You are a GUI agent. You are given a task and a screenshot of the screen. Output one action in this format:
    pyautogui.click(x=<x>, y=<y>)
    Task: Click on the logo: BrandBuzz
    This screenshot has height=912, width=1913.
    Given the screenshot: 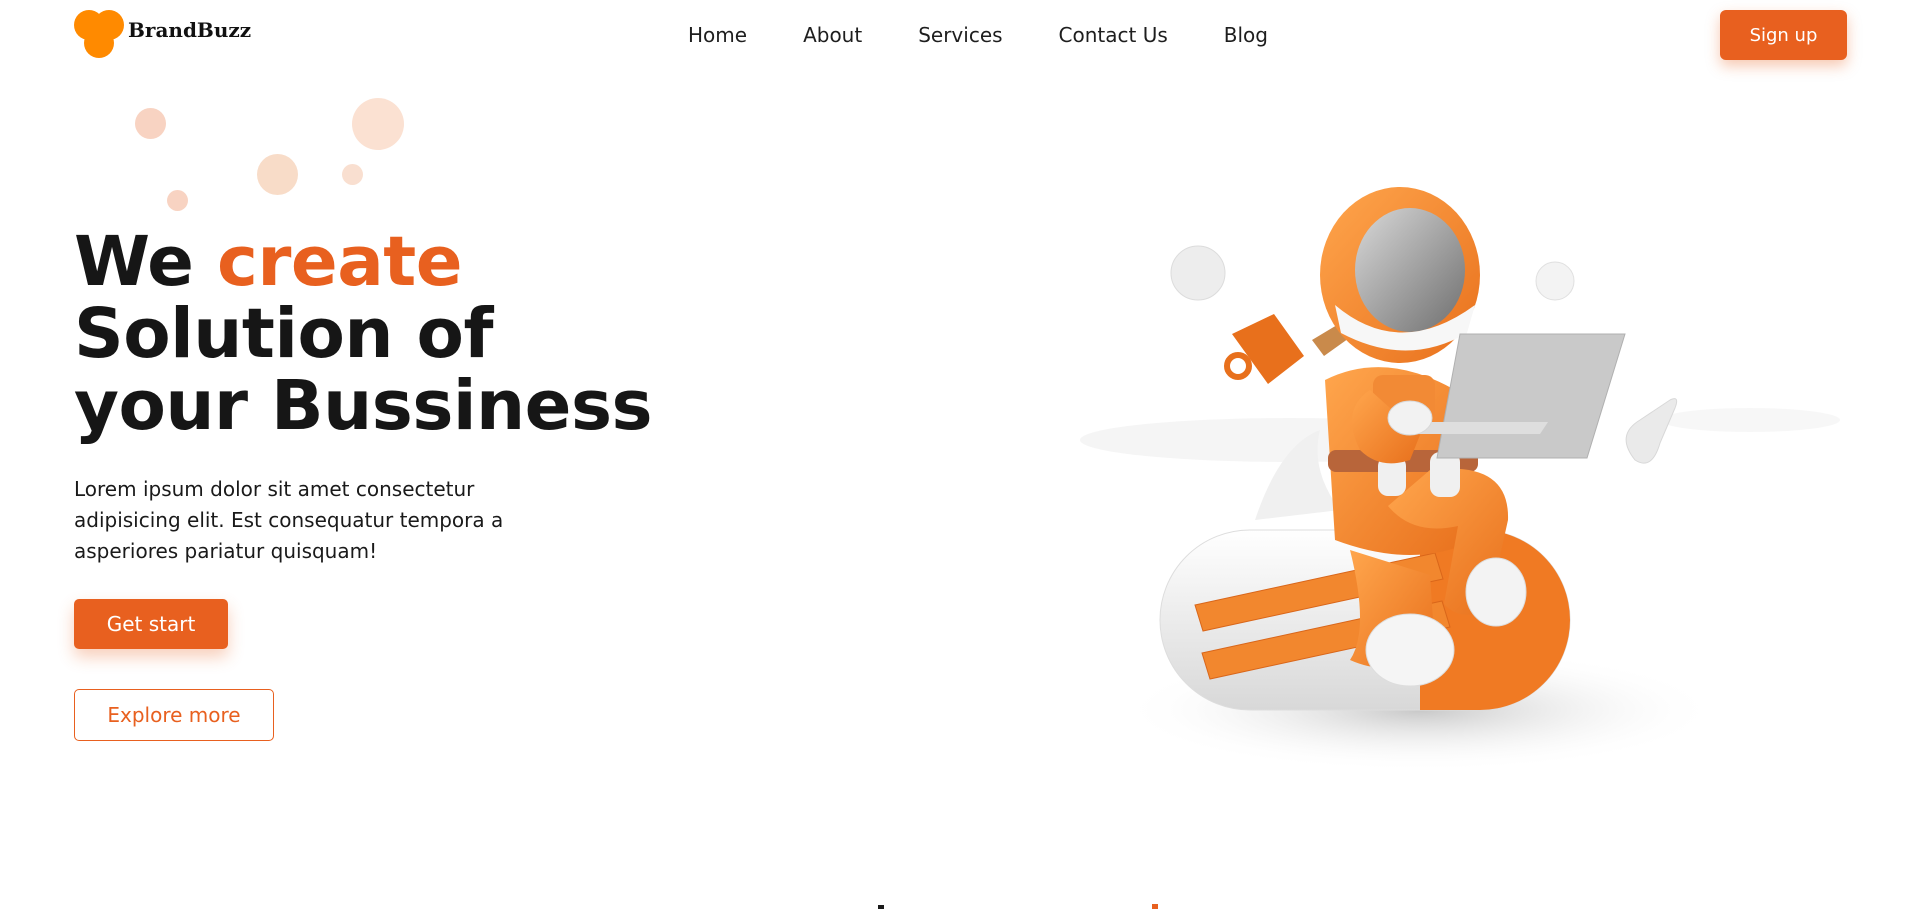 What is the action you would take?
    pyautogui.click(x=162, y=33)
    